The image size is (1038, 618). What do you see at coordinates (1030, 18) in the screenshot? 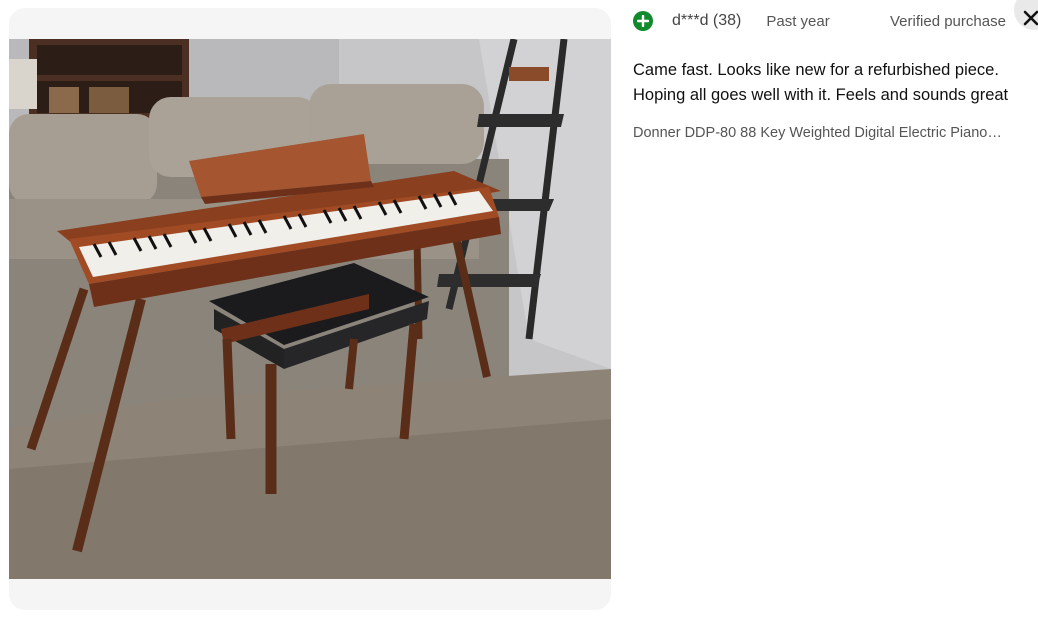
I see `close-icon` at bounding box center [1030, 18].